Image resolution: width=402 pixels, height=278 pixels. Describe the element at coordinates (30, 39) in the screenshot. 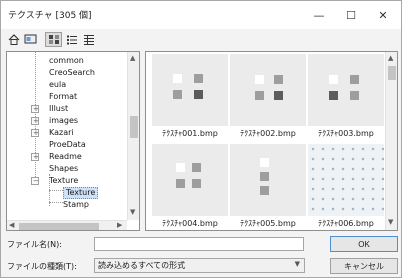

I see `desktop-icon` at that location.